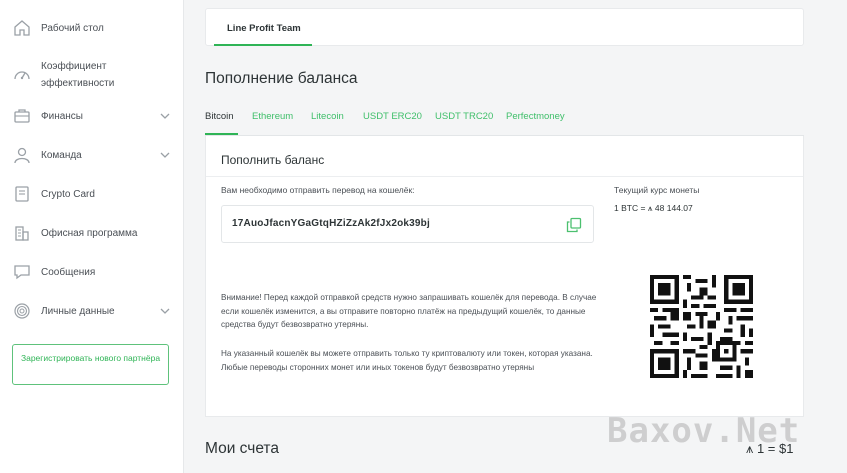 This screenshot has width=847, height=473. What do you see at coordinates (535, 116) in the screenshot?
I see `tab-perfectmoney: Perfectmoney` at bounding box center [535, 116].